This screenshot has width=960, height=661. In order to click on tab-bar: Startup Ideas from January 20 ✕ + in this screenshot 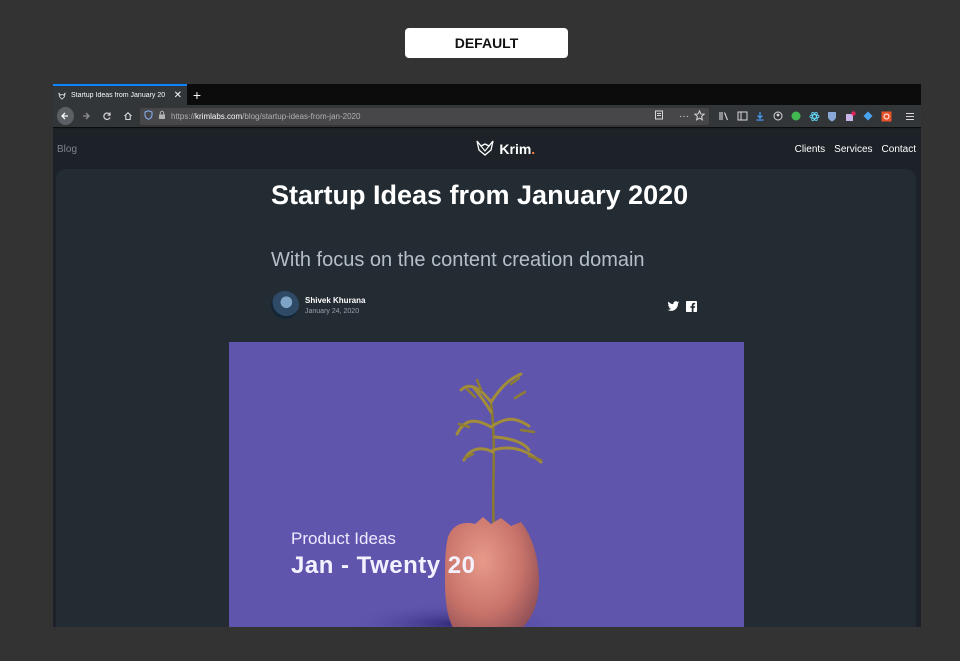, I will do `click(487, 94)`.